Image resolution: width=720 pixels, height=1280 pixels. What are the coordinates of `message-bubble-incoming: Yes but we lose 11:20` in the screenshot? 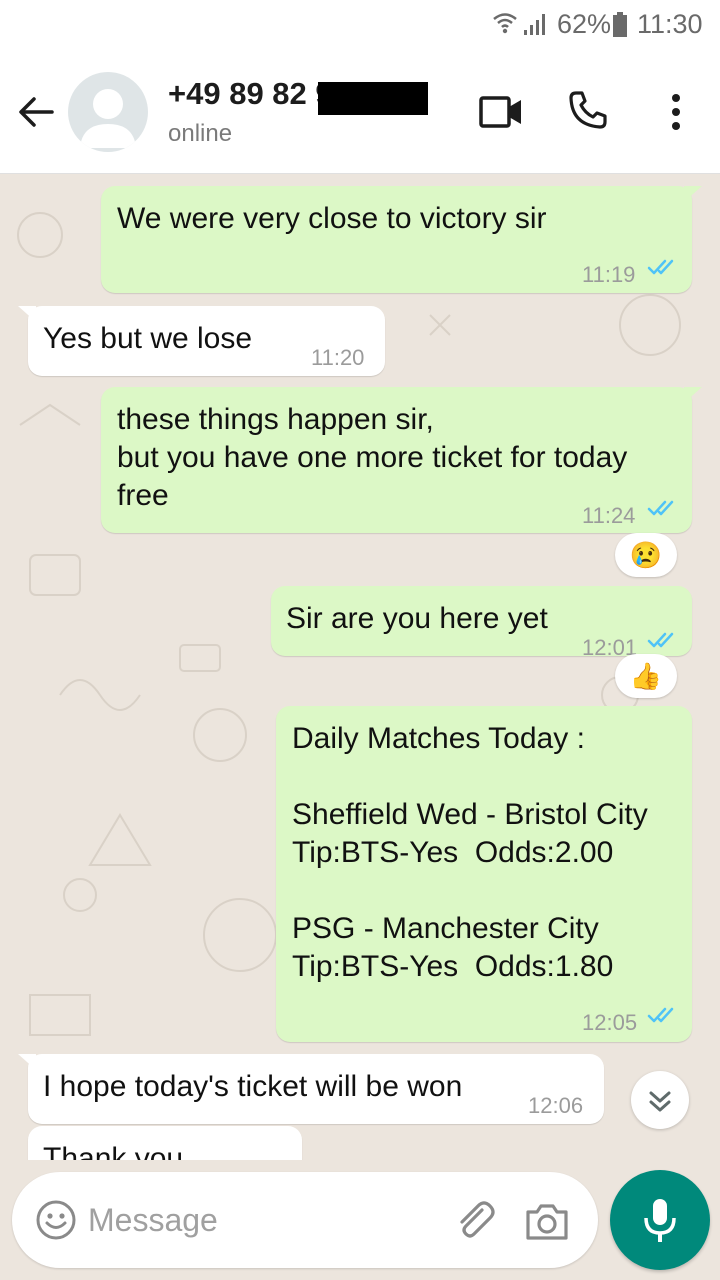 It's located at (201, 341).